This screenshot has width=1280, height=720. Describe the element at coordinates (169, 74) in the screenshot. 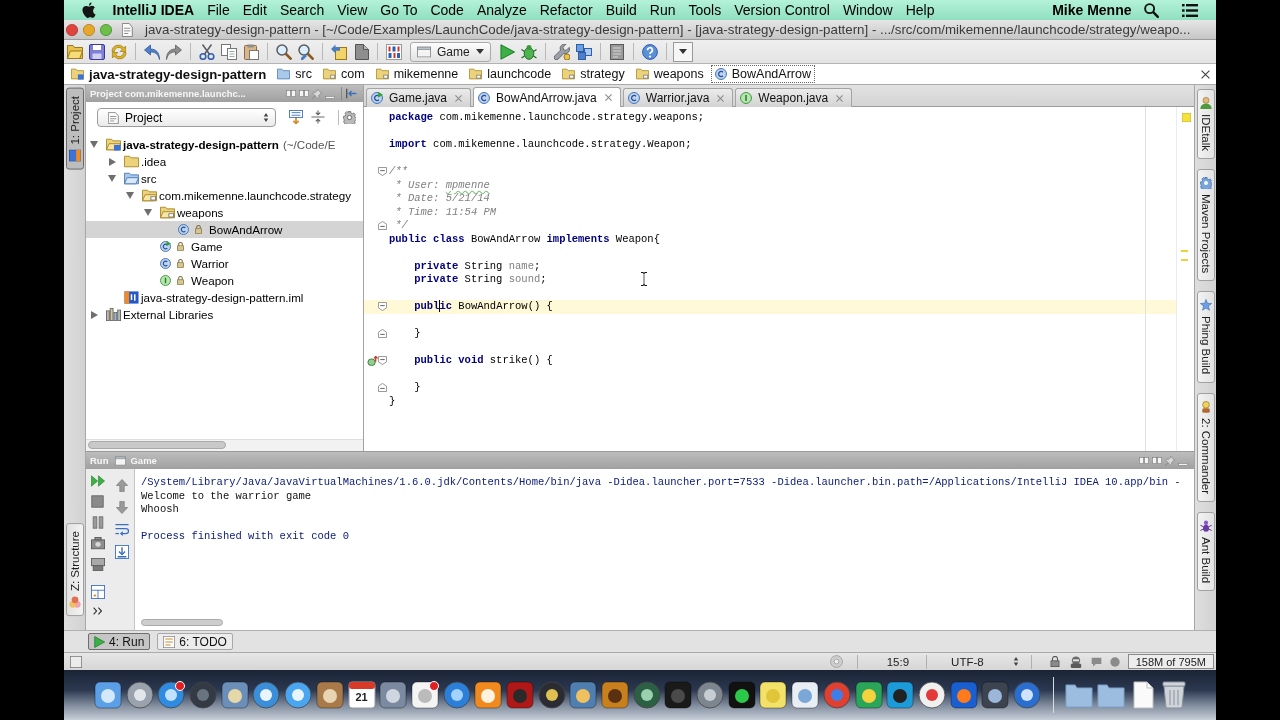

I see `breadcrumb: java-strategy-design-pattern` at that location.